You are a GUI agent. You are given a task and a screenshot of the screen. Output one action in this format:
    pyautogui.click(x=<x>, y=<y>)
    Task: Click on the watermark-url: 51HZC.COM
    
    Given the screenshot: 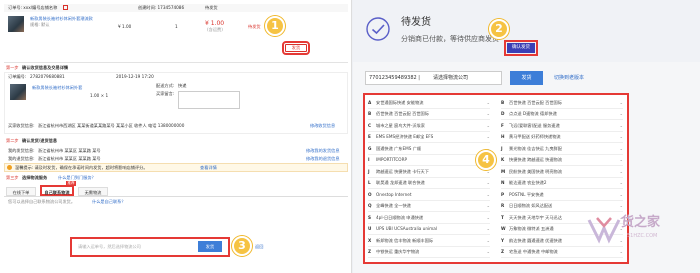 What is the action you would take?
    pyautogui.click(x=642, y=236)
    